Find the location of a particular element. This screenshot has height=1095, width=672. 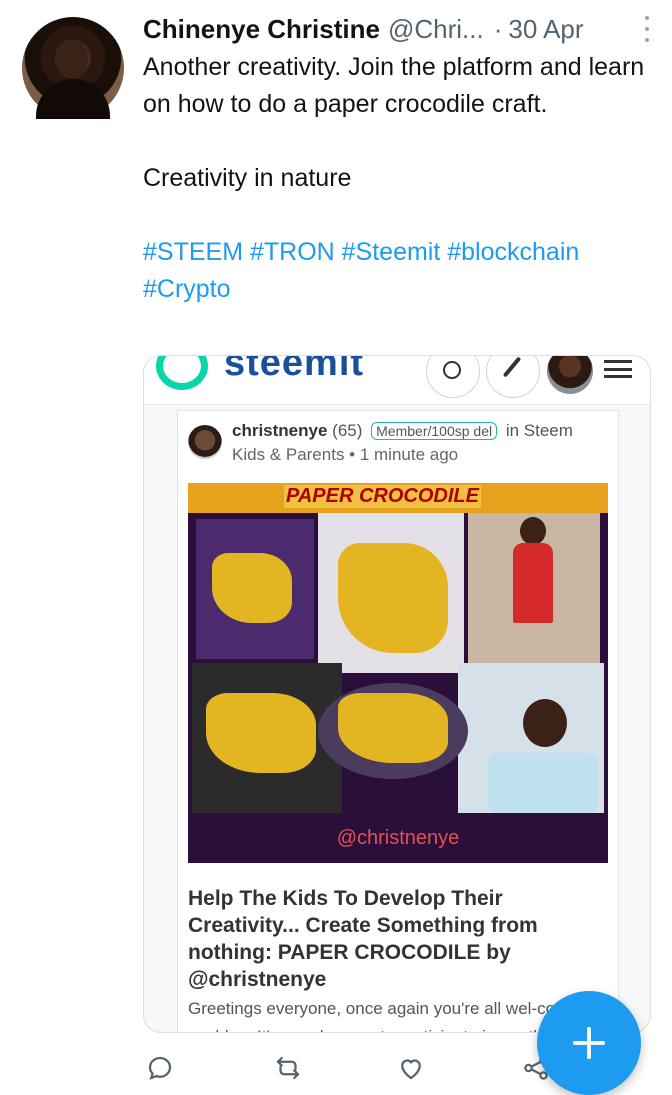

author-avatar is located at coordinates (73, 68).